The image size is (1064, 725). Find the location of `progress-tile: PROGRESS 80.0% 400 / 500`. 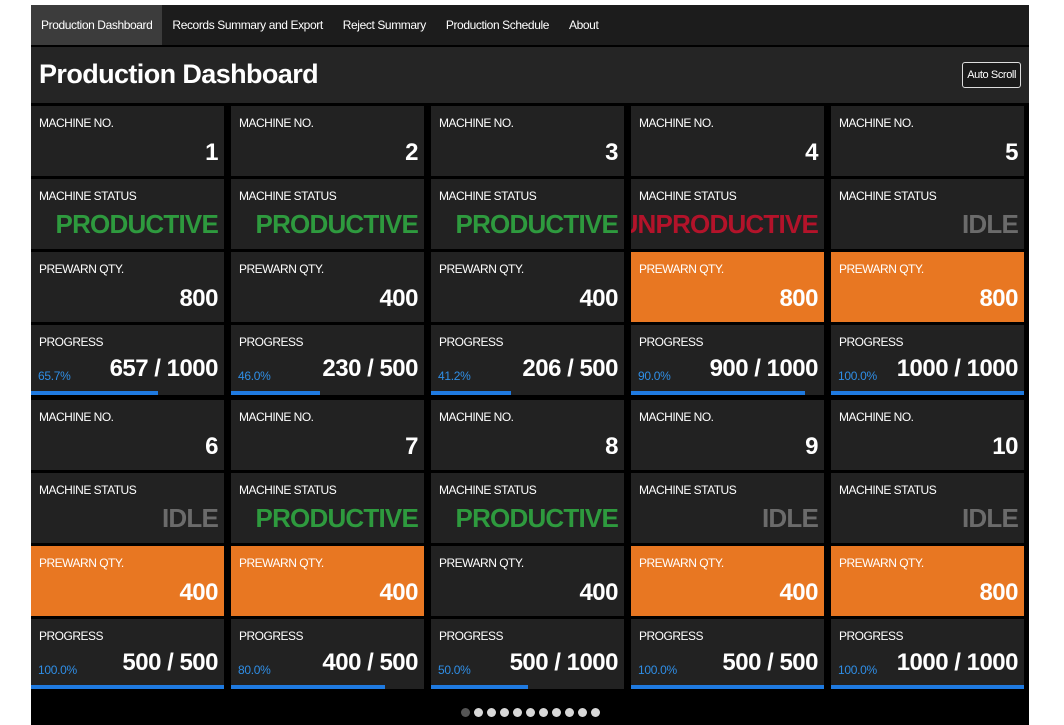

progress-tile: PROGRESS 80.0% 400 / 500 is located at coordinates (327, 654).